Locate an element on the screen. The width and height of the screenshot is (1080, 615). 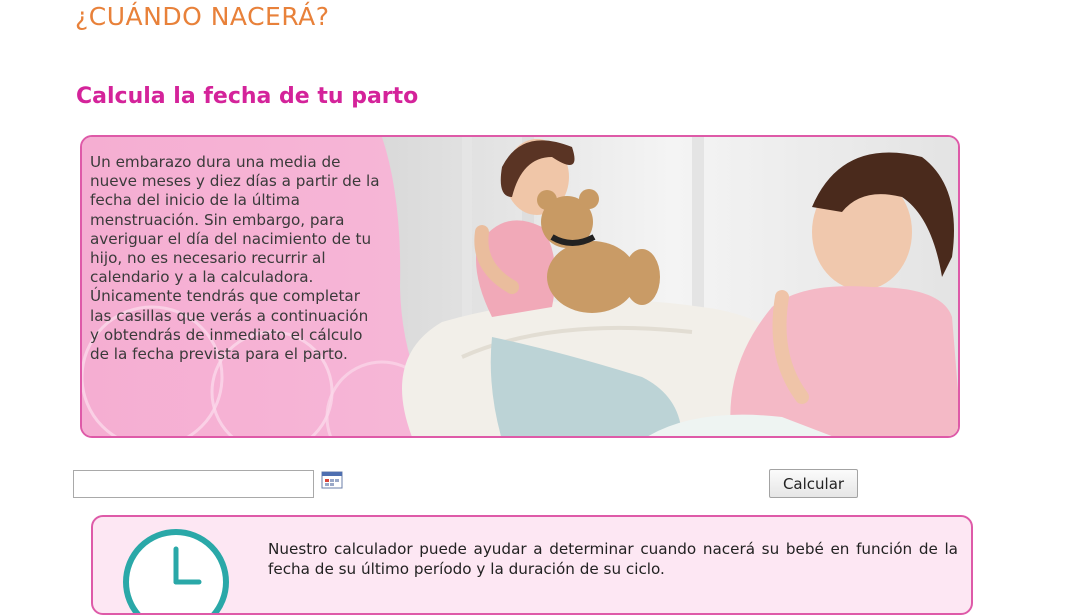
clock-icon is located at coordinates (176, 571).